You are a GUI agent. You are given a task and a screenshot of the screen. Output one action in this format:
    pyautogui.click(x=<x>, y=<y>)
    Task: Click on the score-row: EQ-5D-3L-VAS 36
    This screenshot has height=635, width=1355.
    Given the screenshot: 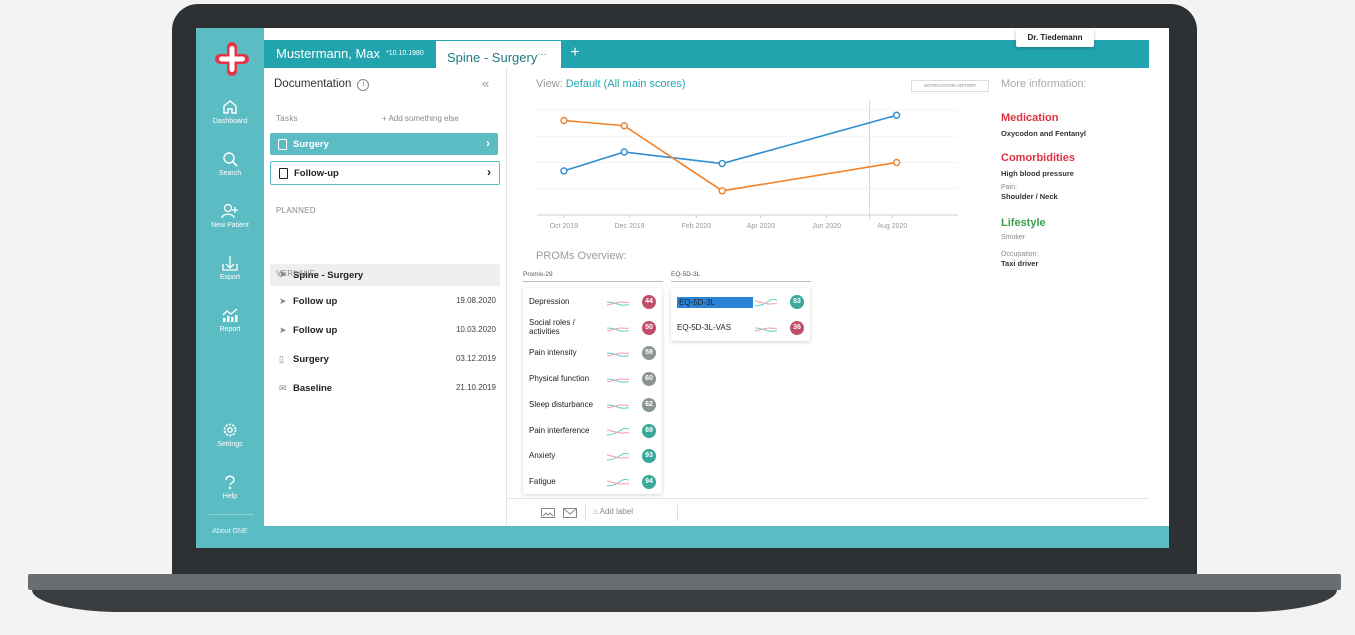 What is the action you would take?
    pyautogui.click(x=740, y=328)
    